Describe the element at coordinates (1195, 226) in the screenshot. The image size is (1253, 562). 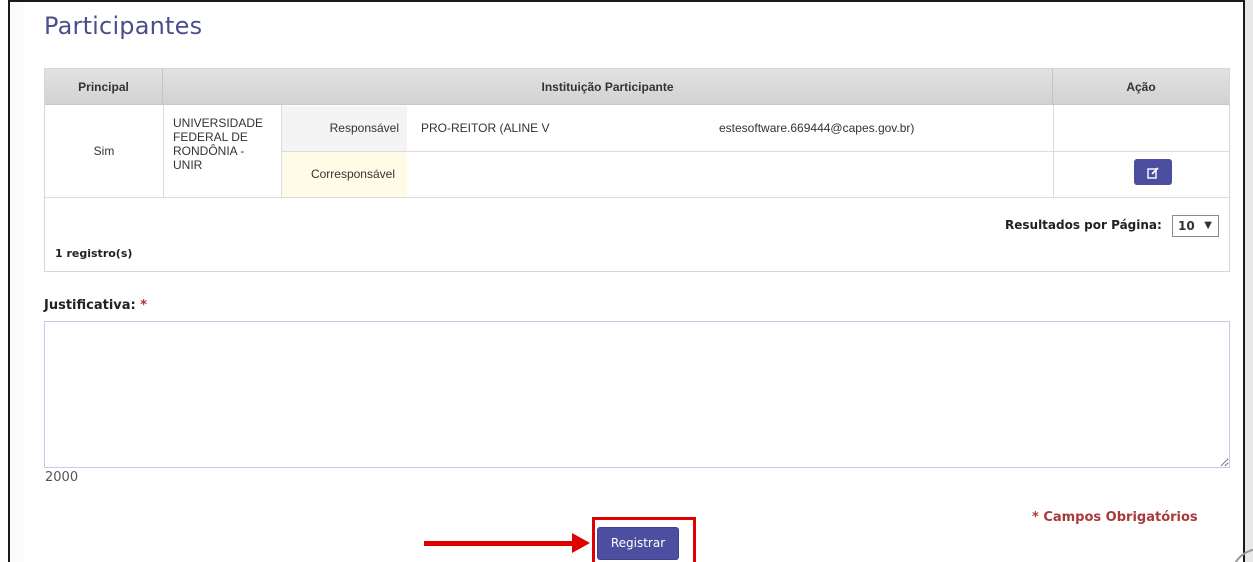
I see `results-per-page-select: 10 ▼` at that location.